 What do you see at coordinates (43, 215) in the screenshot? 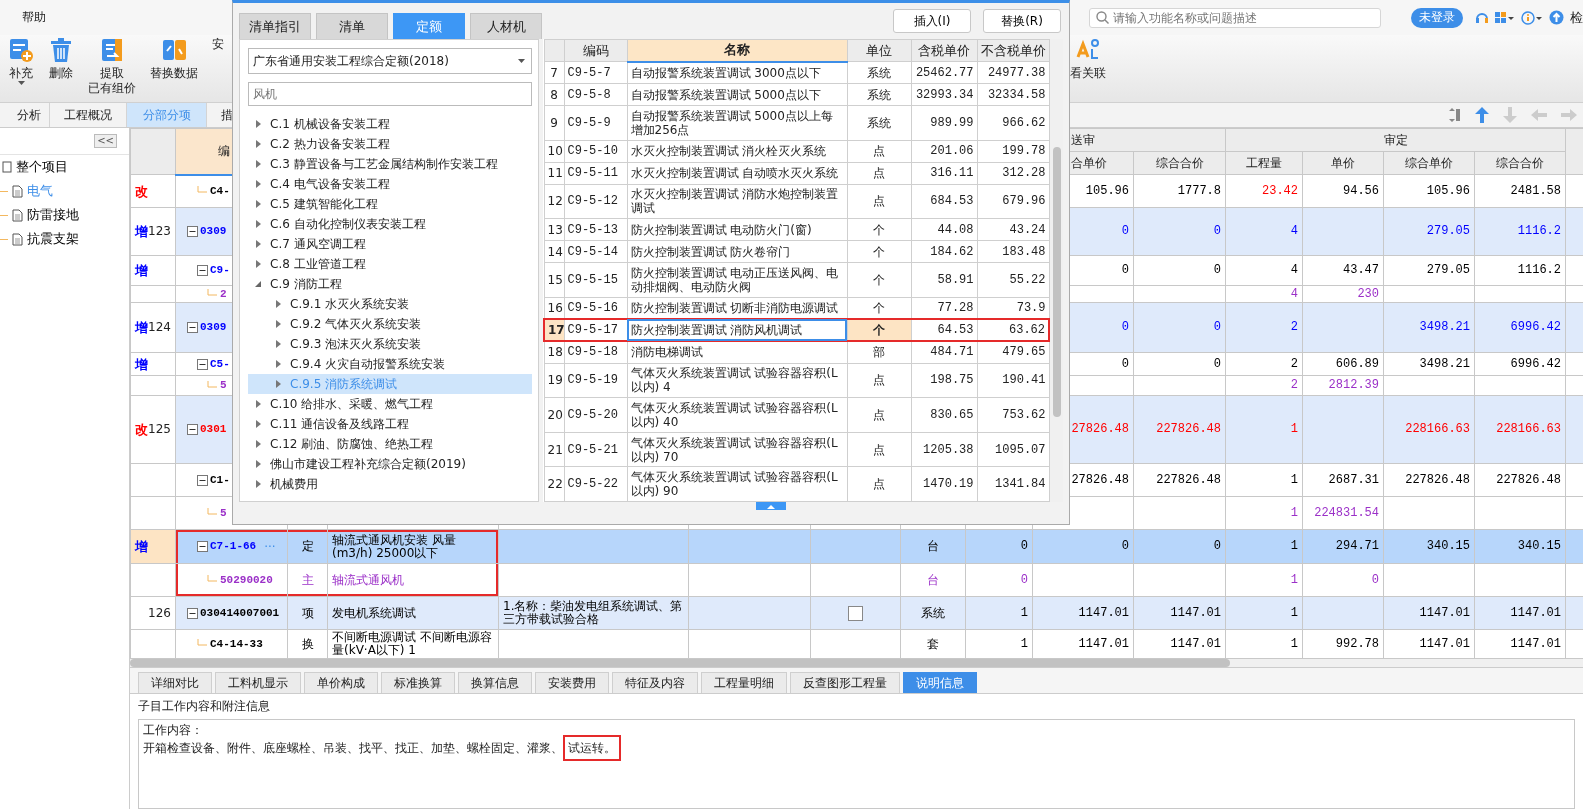
I see `tree-item: 防雷接地` at bounding box center [43, 215].